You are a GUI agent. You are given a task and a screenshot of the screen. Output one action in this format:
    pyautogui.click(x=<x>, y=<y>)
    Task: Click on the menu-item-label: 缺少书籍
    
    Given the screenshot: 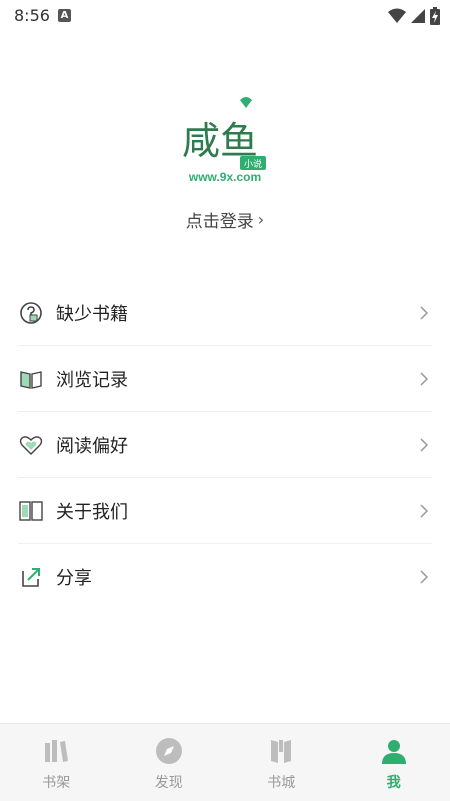 What is the action you would take?
    pyautogui.click(x=236, y=313)
    